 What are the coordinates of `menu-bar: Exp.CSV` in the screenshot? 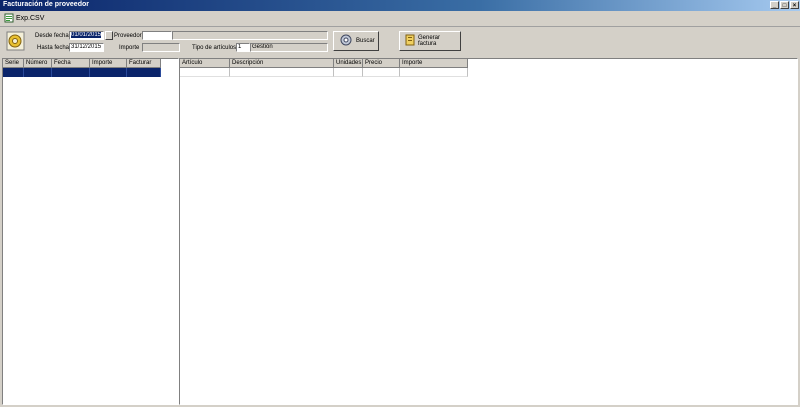 It's located at (400, 19).